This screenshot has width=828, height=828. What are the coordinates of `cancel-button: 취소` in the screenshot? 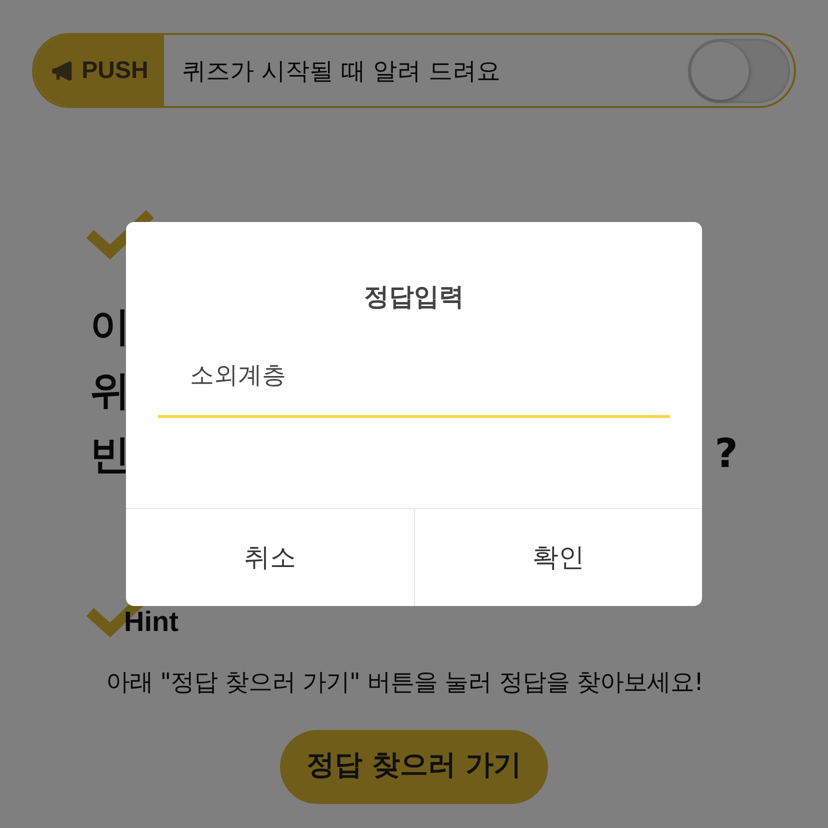 It's located at (270, 557).